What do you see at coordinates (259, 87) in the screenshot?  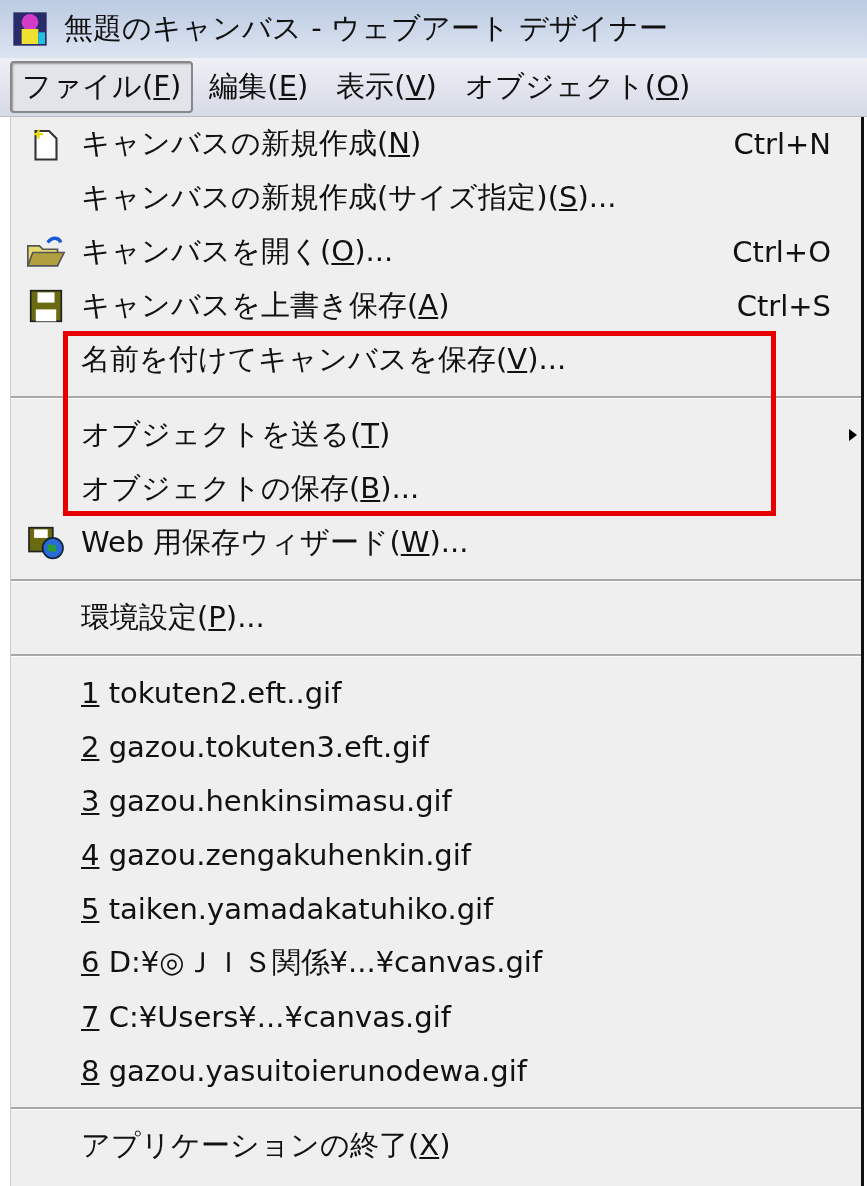 I see `menu-bar-item: 編集(E)` at bounding box center [259, 87].